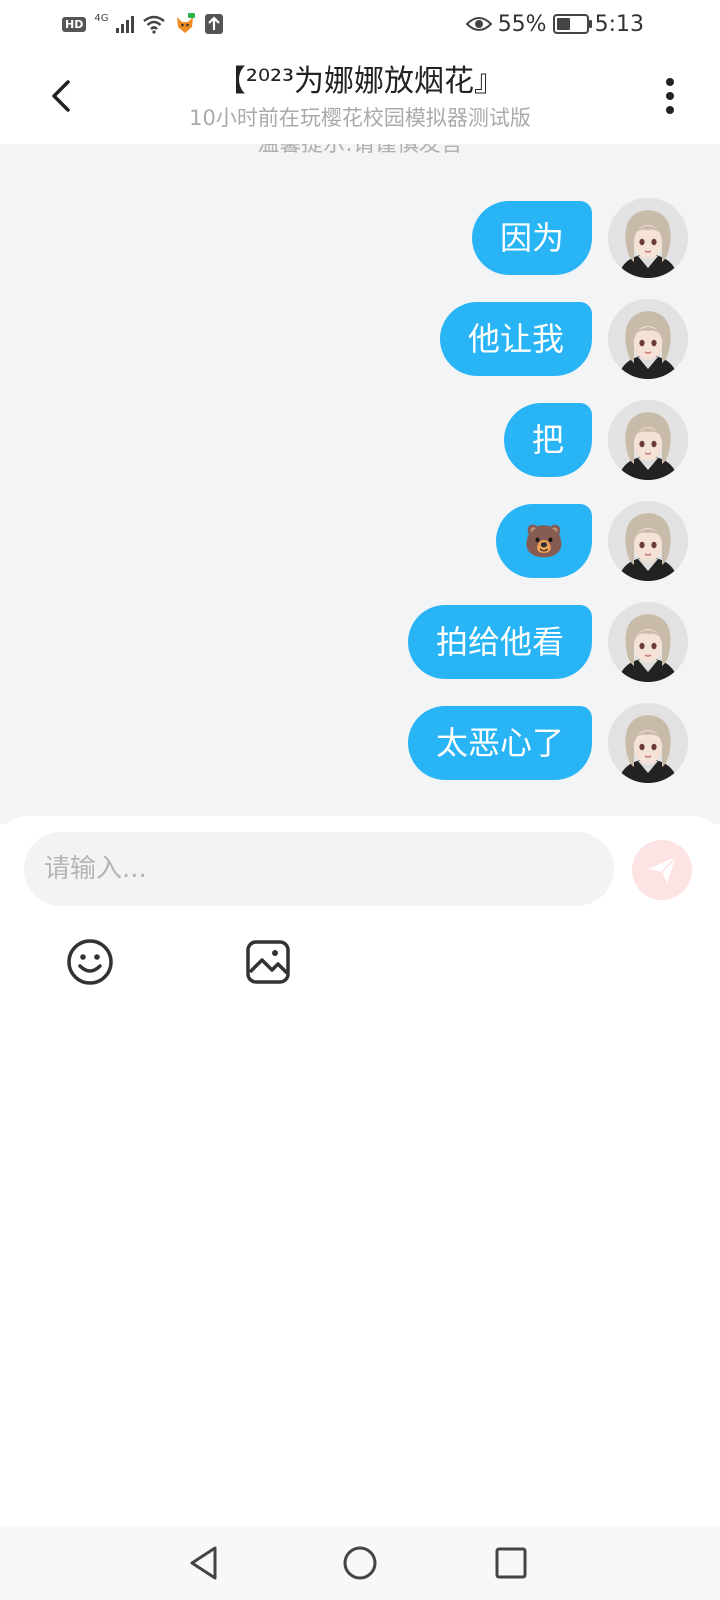 The width and height of the screenshot is (720, 1600). Describe the element at coordinates (360, 81) in the screenshot. I see `page-title: 【²⁰²³为娜娜放烟花』` at that location.